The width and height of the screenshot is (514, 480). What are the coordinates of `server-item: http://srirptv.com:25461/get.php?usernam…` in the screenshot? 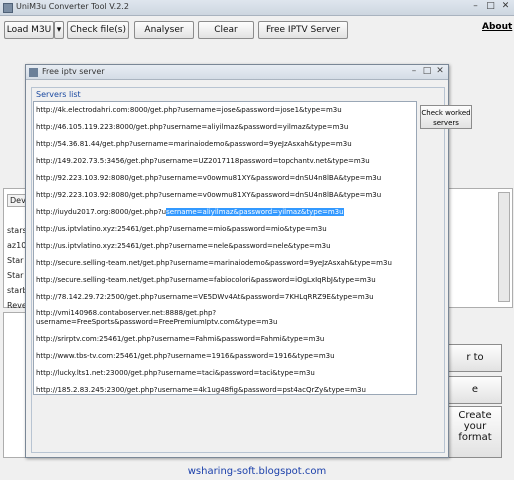 It's located at (180, 339).